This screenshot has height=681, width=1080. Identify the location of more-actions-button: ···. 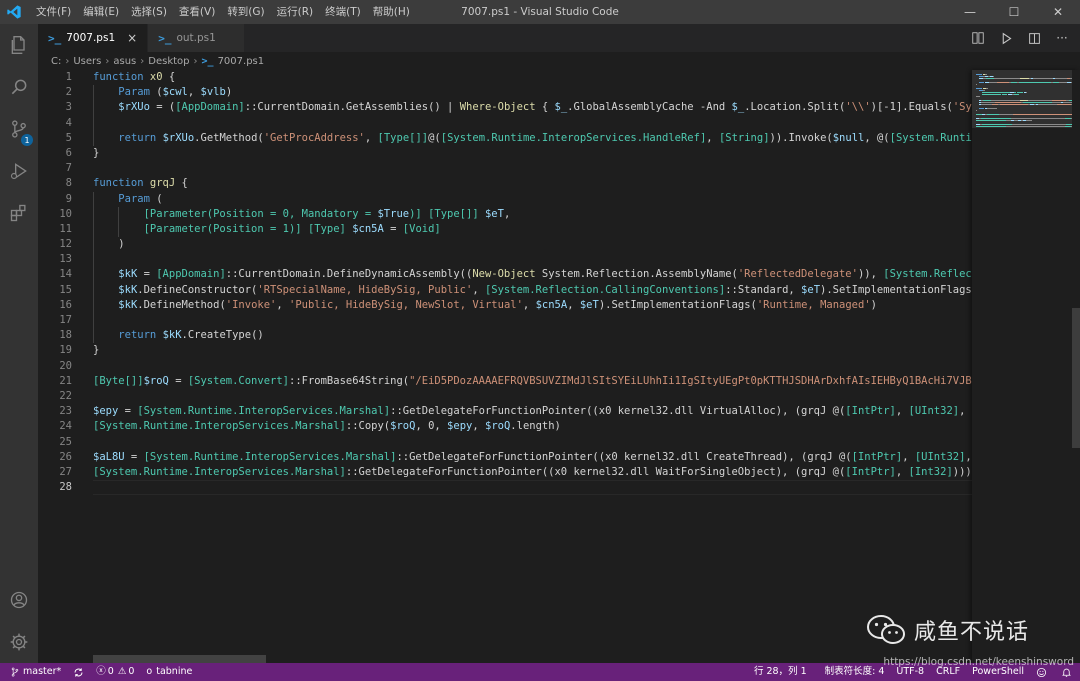
(1062, 38).